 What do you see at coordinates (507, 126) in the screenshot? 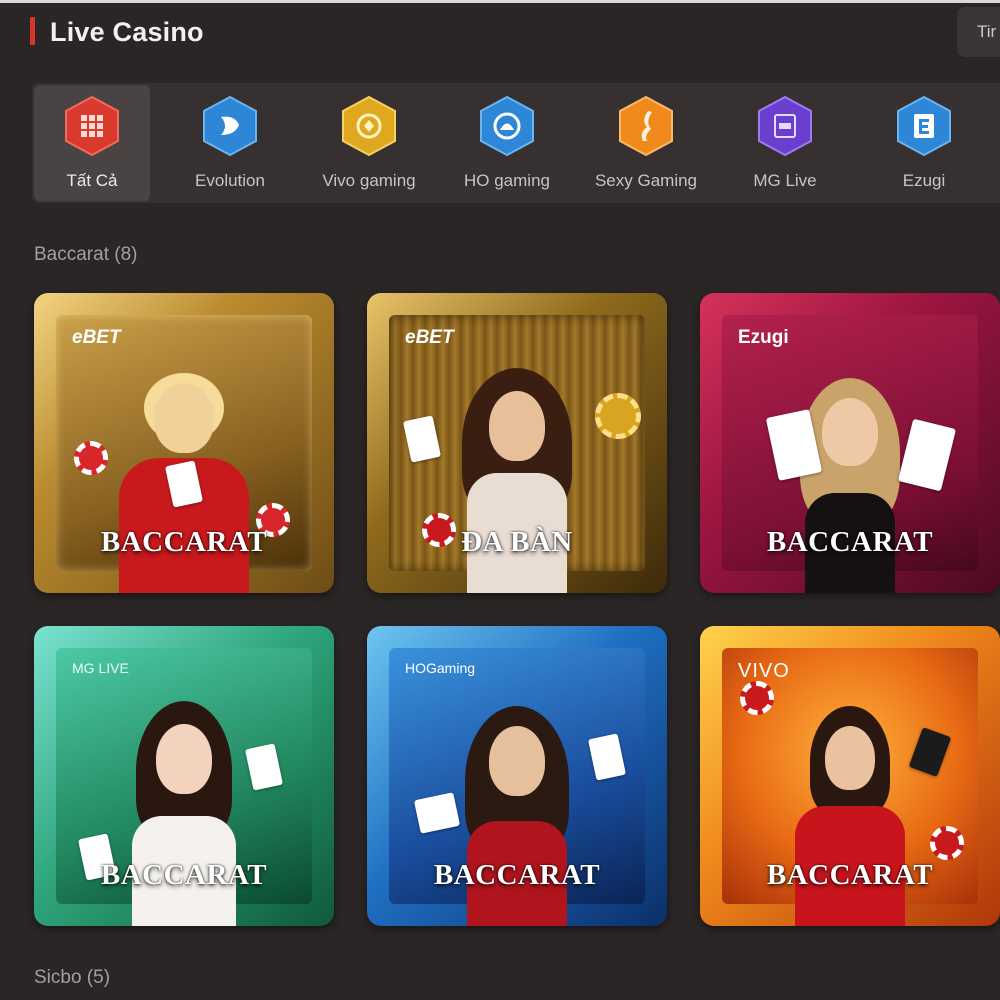
I see `ho-gaming-icon` at bounding box center [507, 126].